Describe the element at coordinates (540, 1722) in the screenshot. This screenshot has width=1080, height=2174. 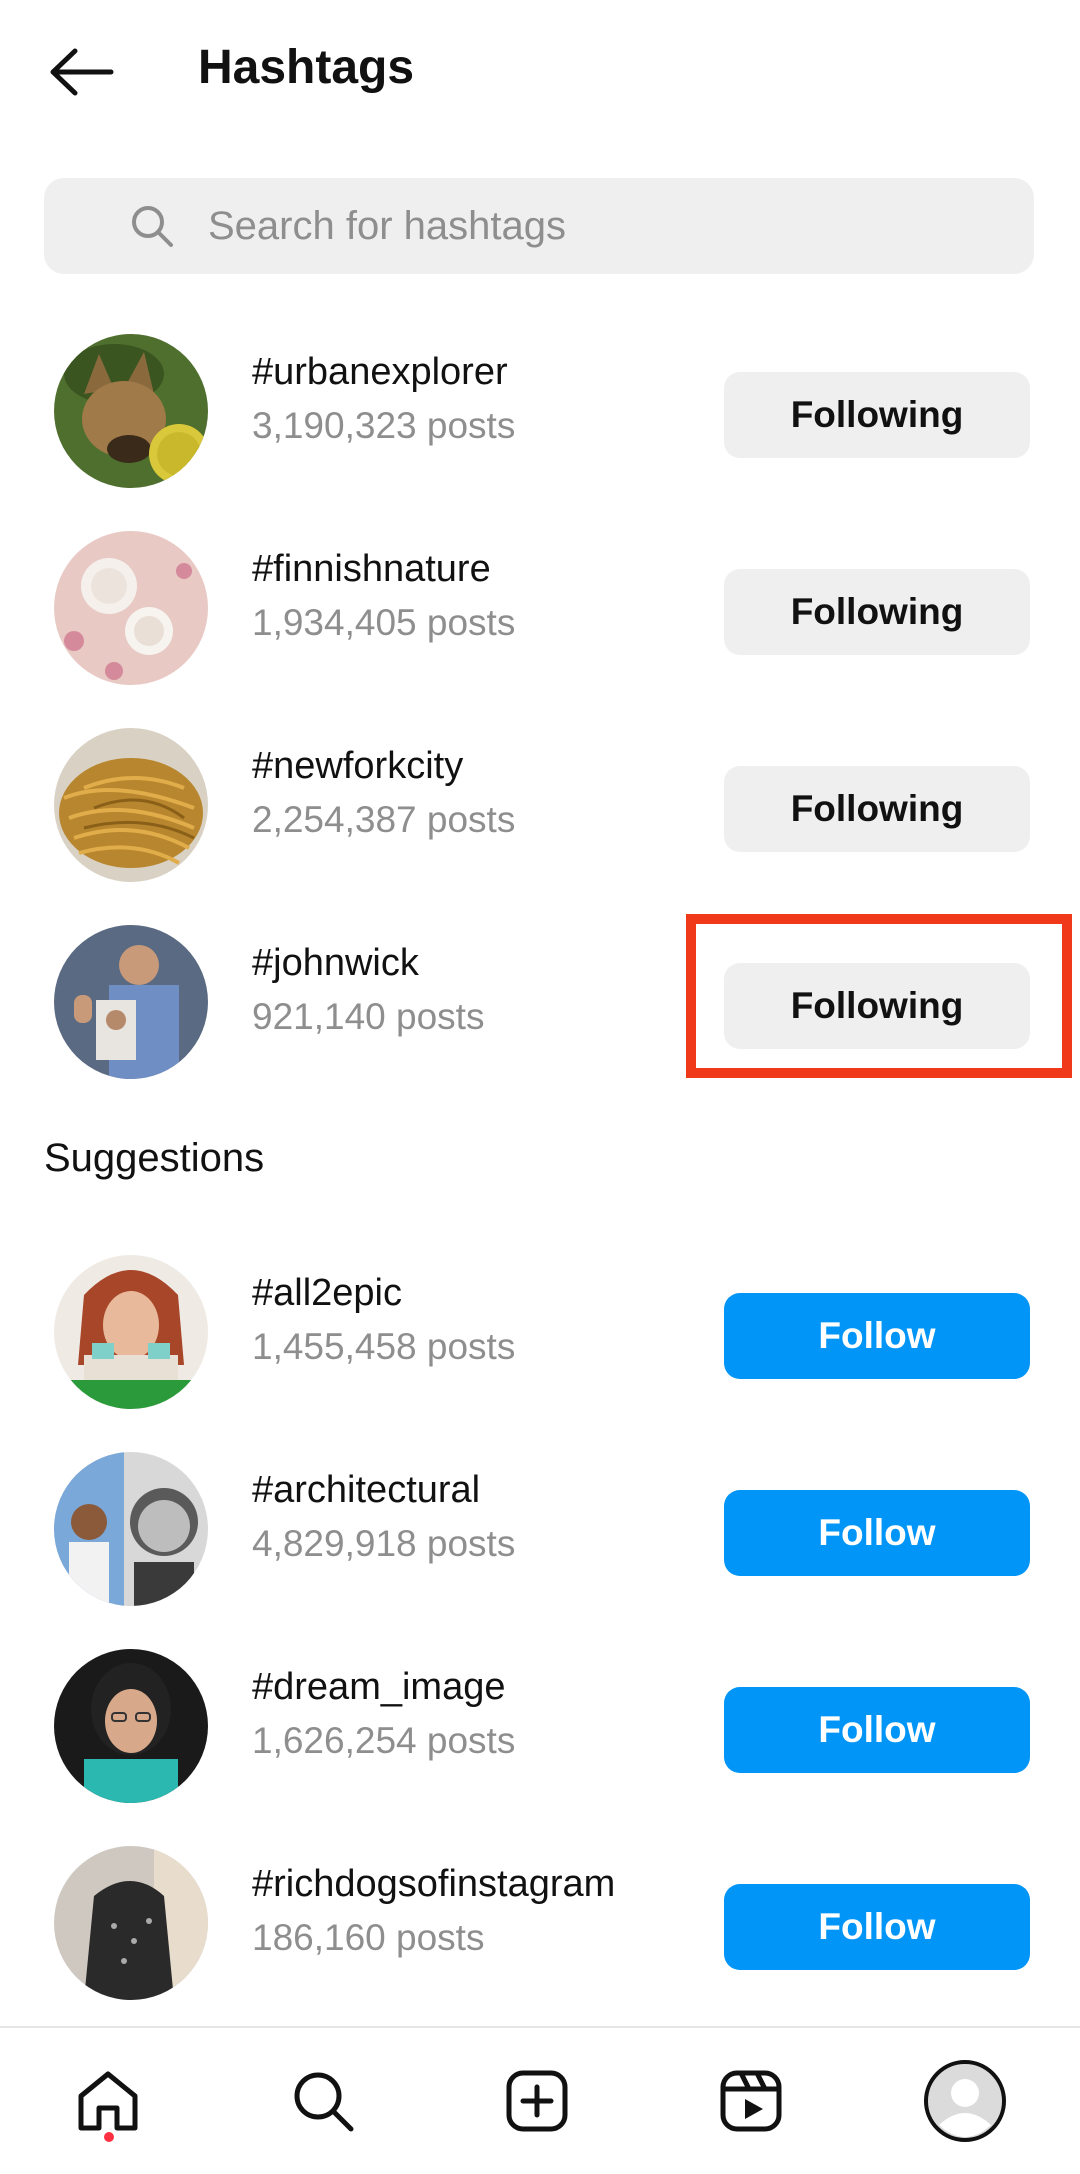
I see `hashtag-row: #dream_image 1,626,254 posts Follow` at that location.